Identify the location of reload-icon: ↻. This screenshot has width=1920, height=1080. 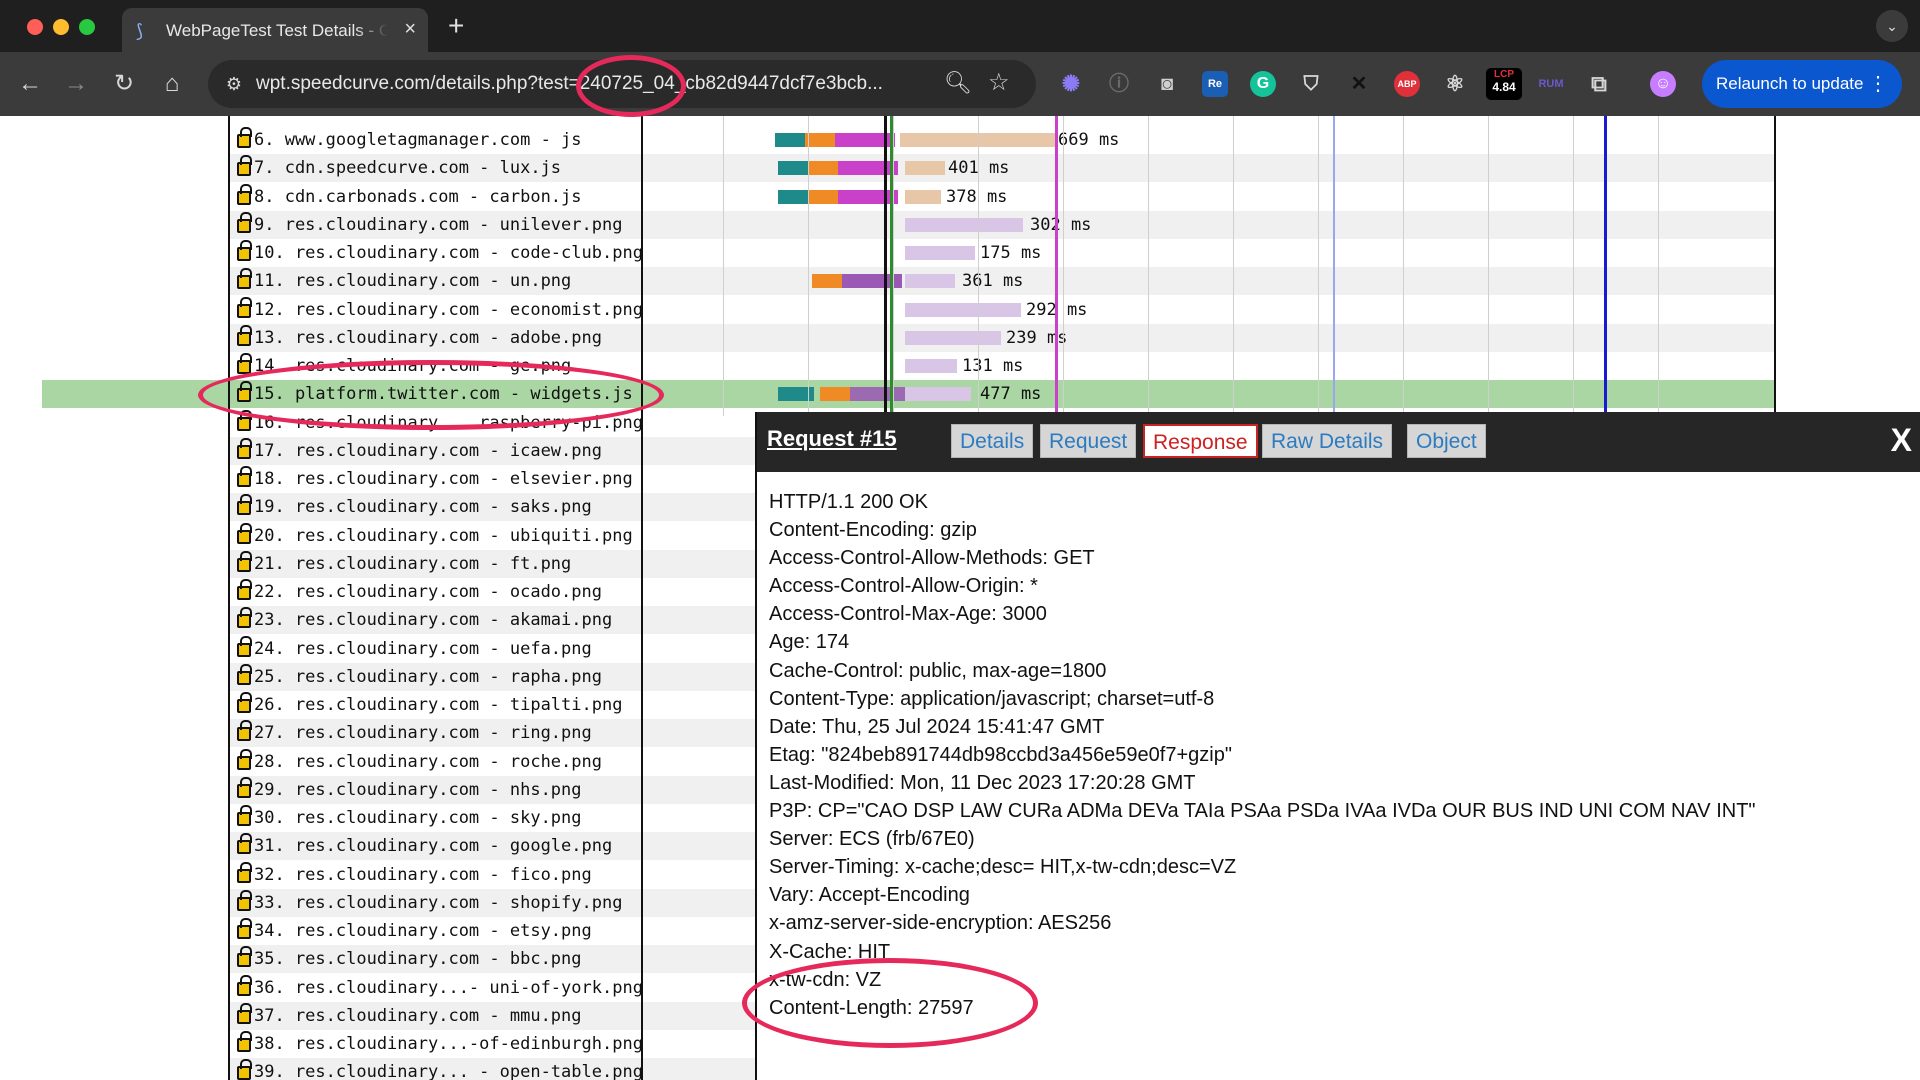
(124, 84).